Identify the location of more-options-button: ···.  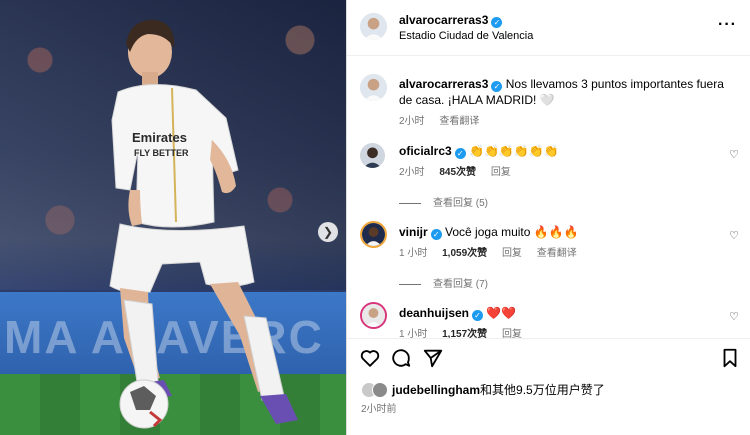
(727, 25).